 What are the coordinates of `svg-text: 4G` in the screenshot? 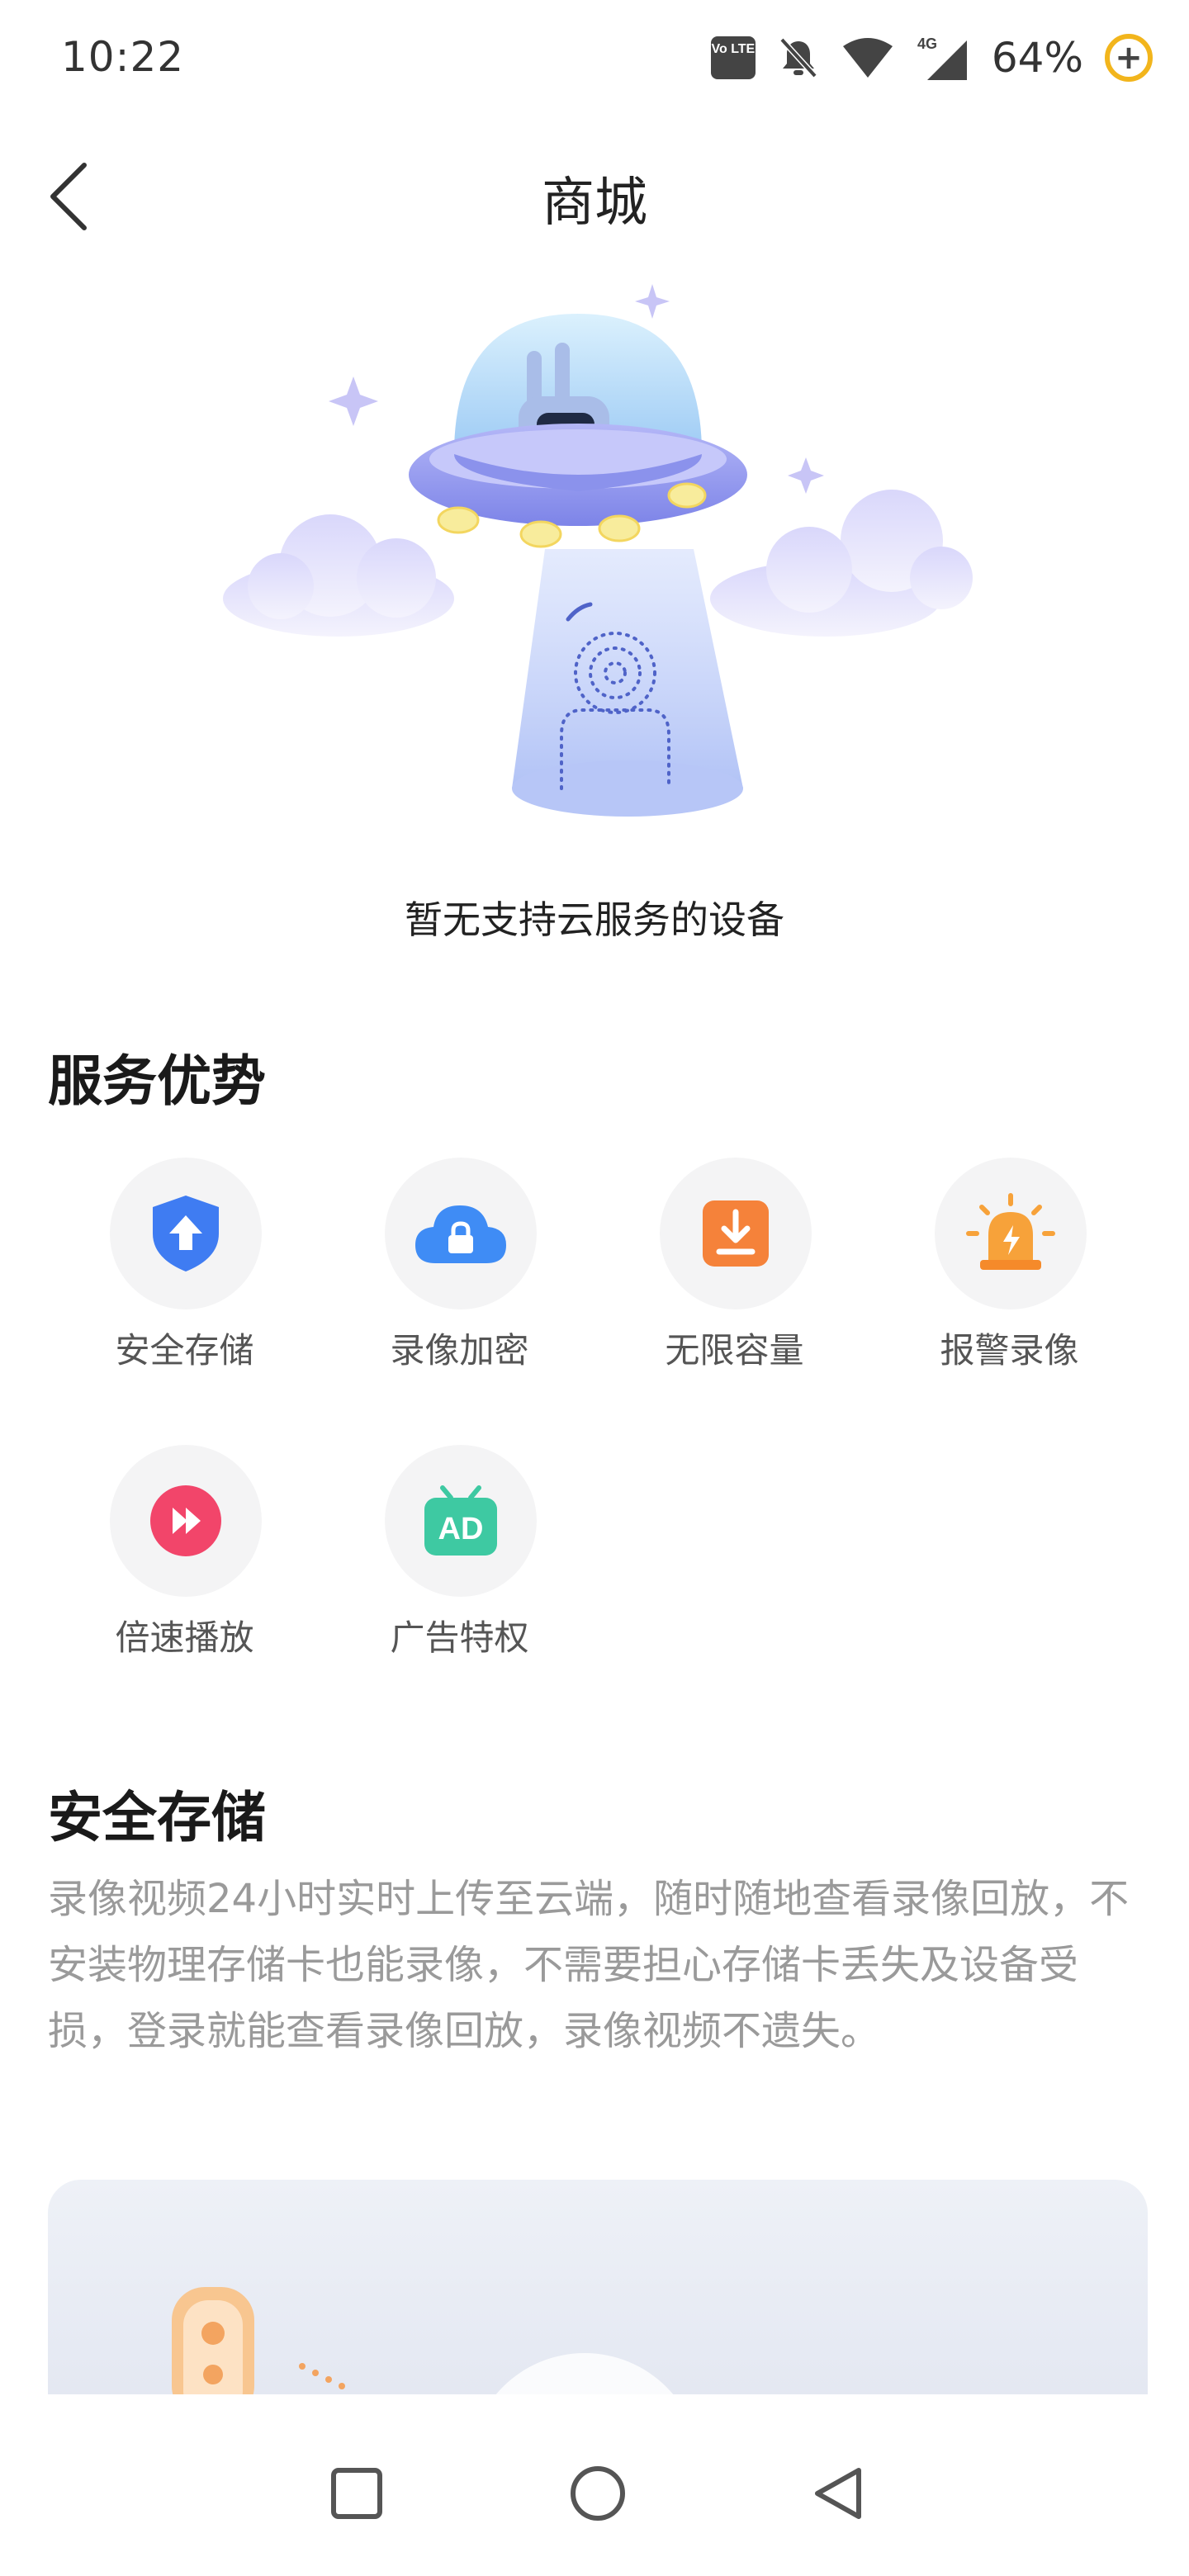 It's located at (927, 44).